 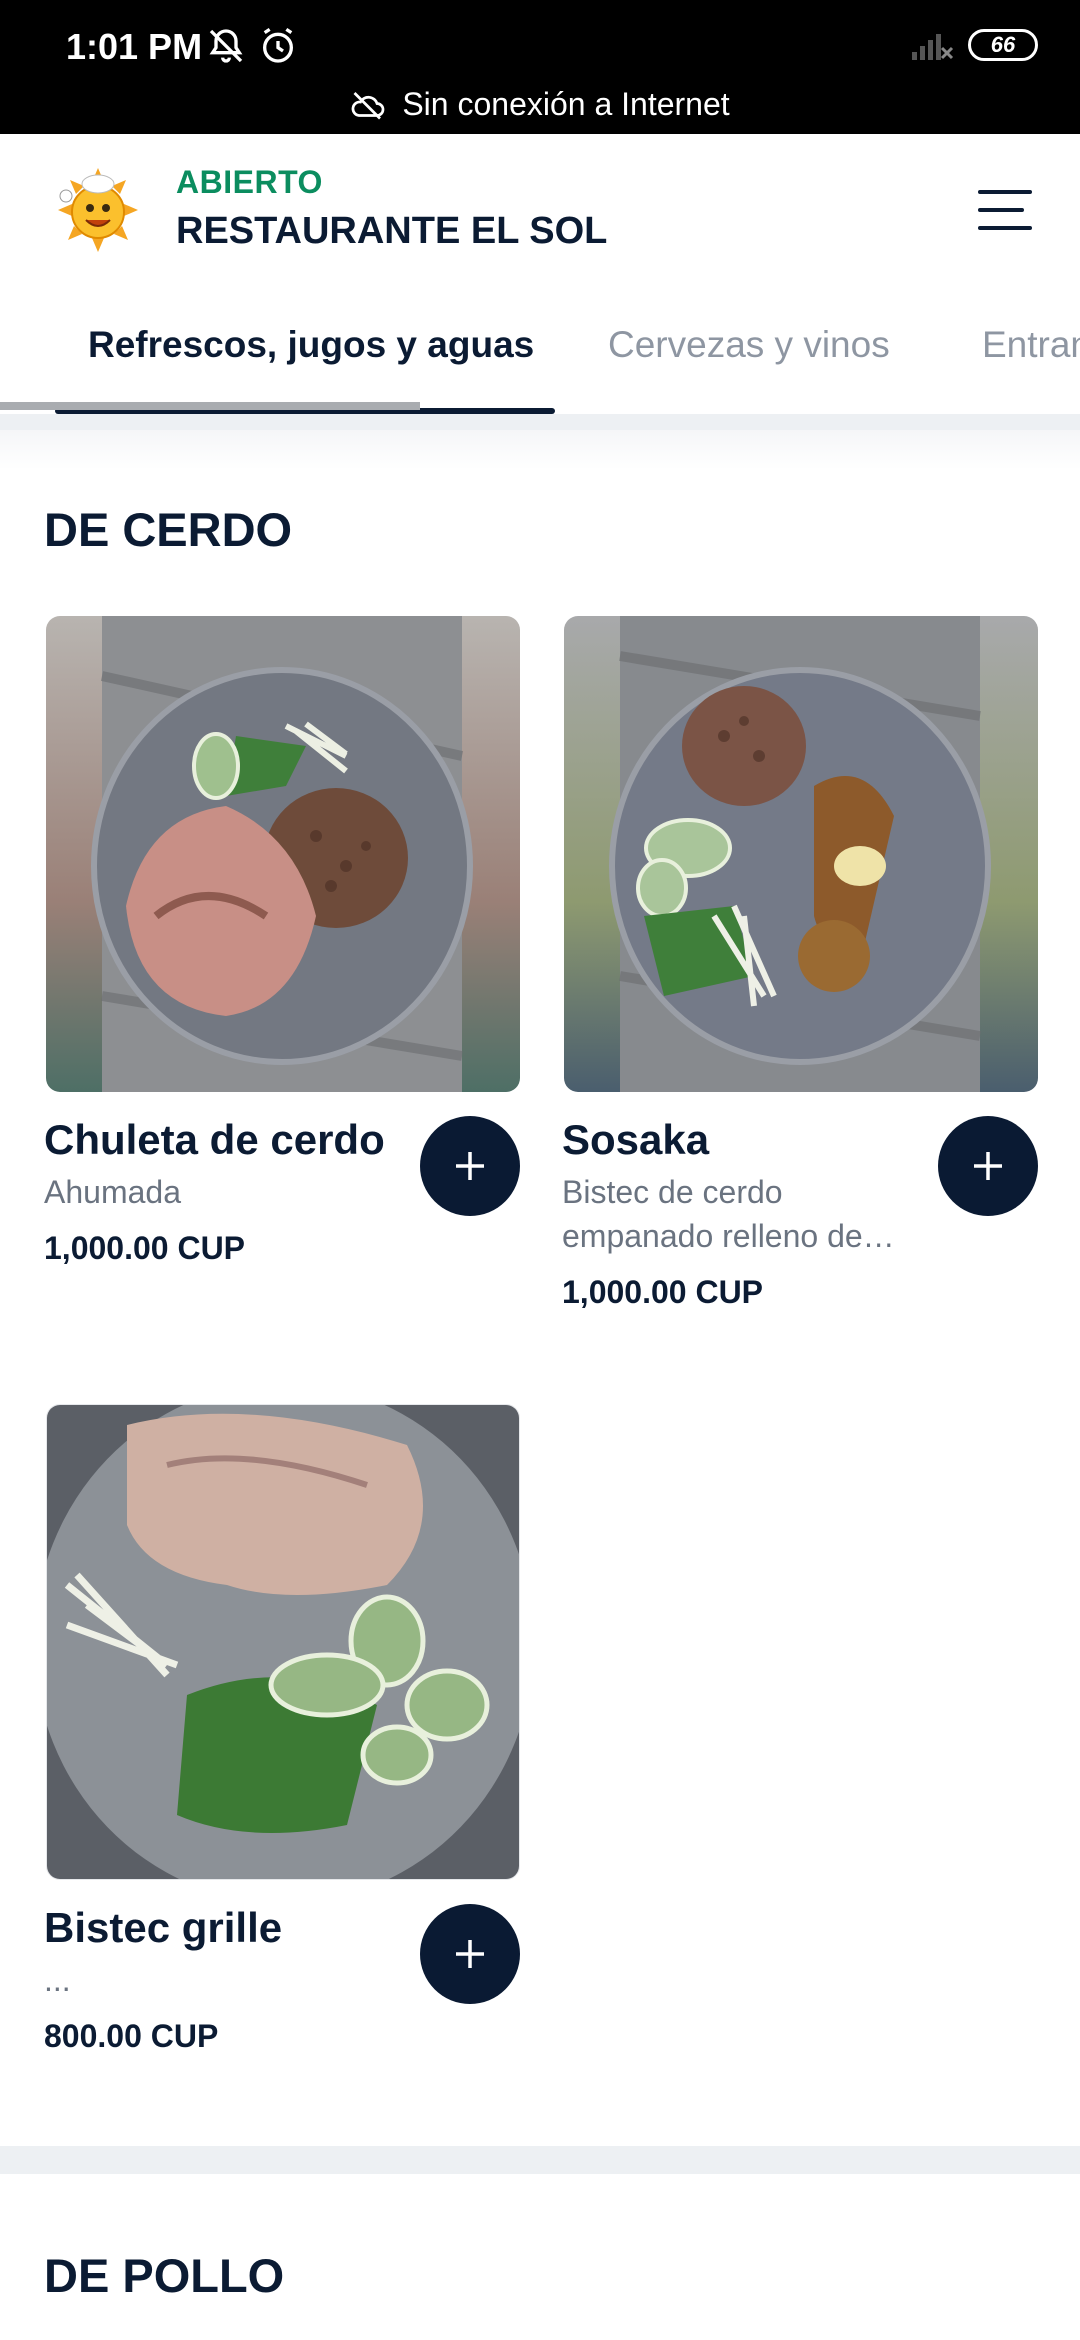 I want to click on section-title-cerdo: DE CERDO, so click(x=168, y=529).